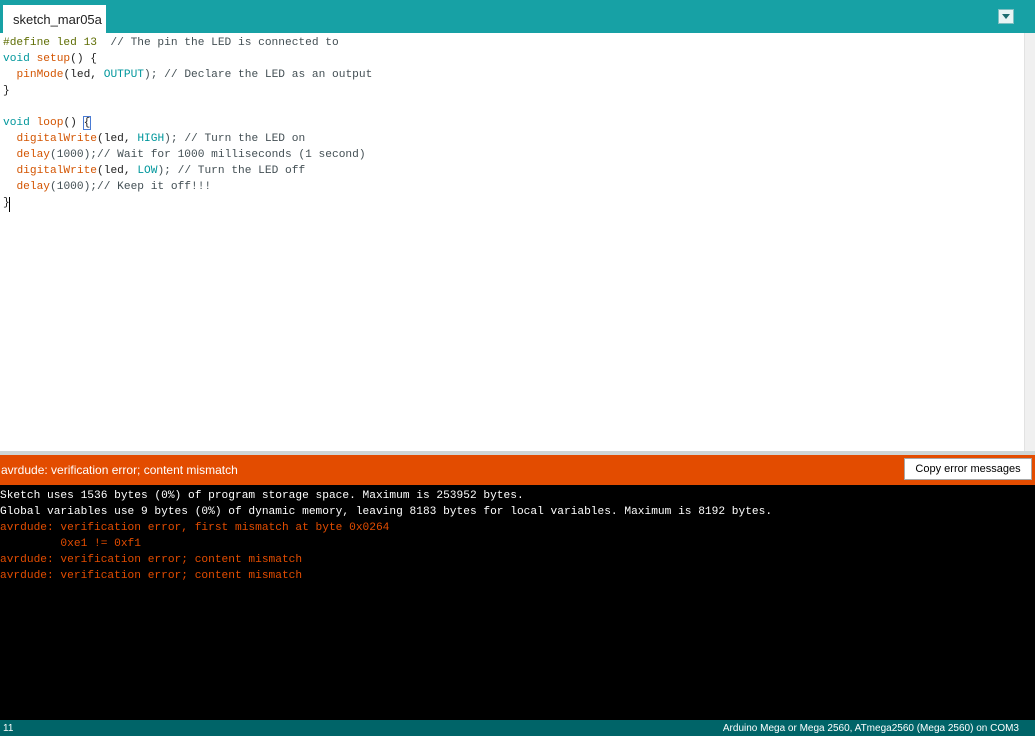 This screenshot has height=736, width=1035. Describe the element at coordinates (40, 75) in the screenshot. I see `code-function: pinMode` at that location.